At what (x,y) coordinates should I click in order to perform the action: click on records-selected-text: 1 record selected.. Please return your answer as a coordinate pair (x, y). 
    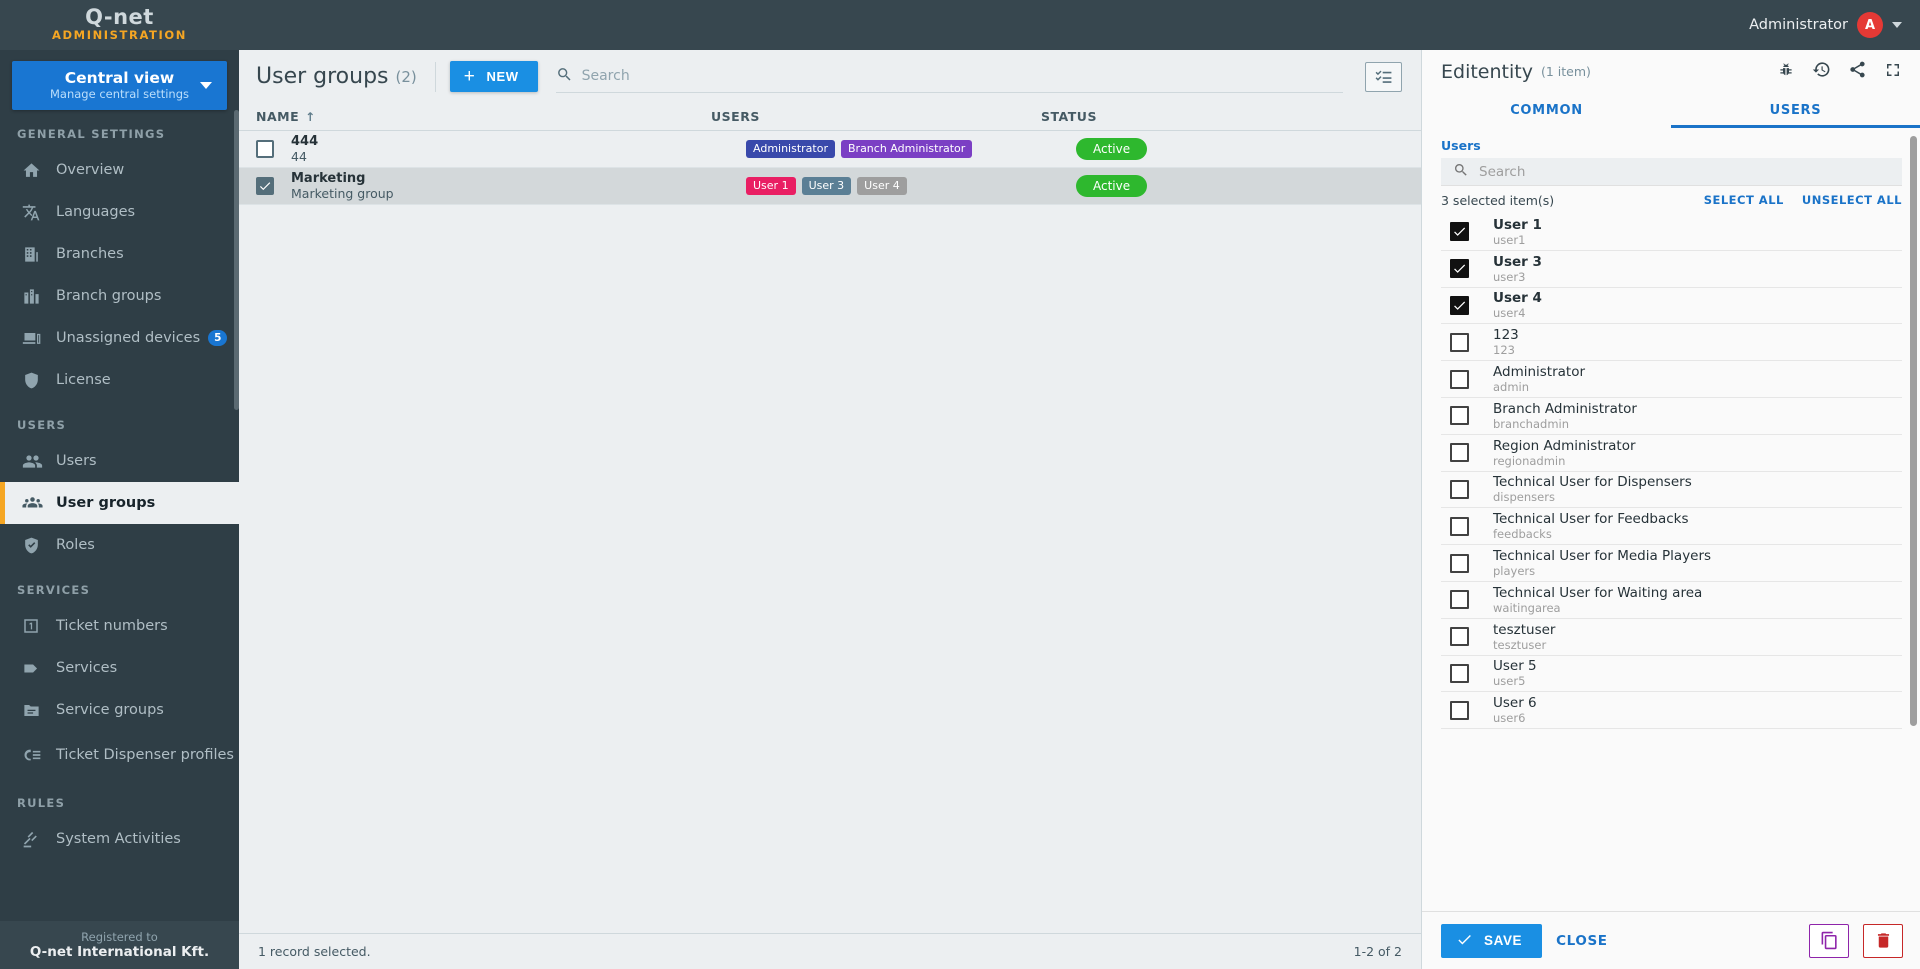
    Looking at the image, I should click on (314, 951).